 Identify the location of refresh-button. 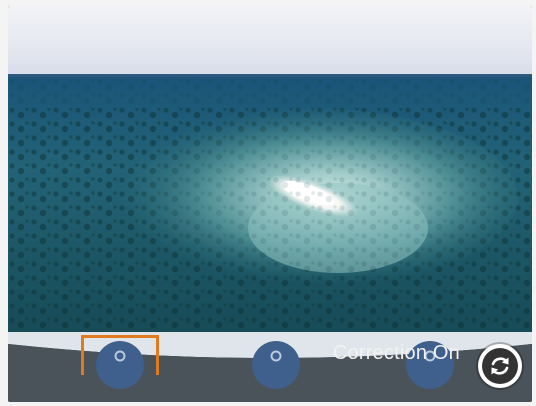
(500, 366).